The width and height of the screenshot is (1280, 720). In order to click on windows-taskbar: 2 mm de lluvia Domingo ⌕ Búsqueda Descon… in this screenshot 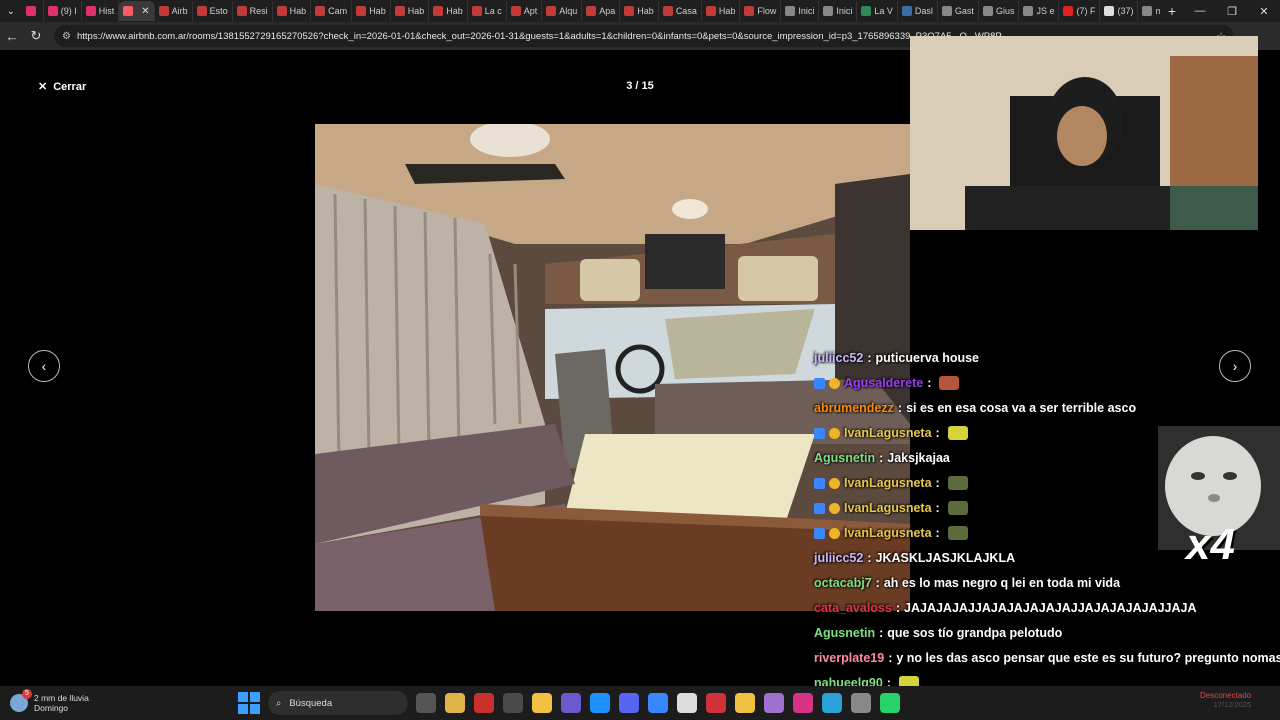, I will do `click(640, 703)`.